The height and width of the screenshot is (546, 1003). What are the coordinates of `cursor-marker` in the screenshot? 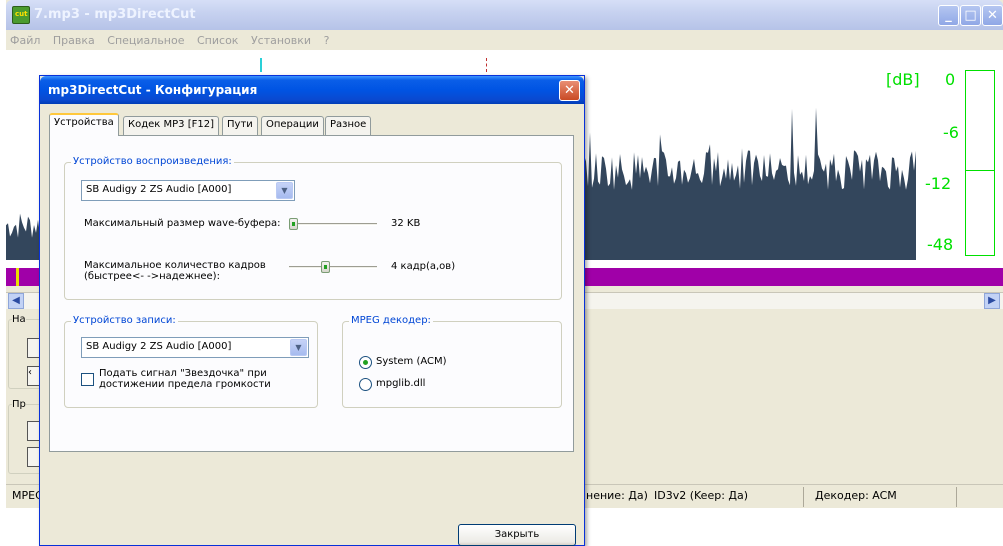 It's located at (261, 65).